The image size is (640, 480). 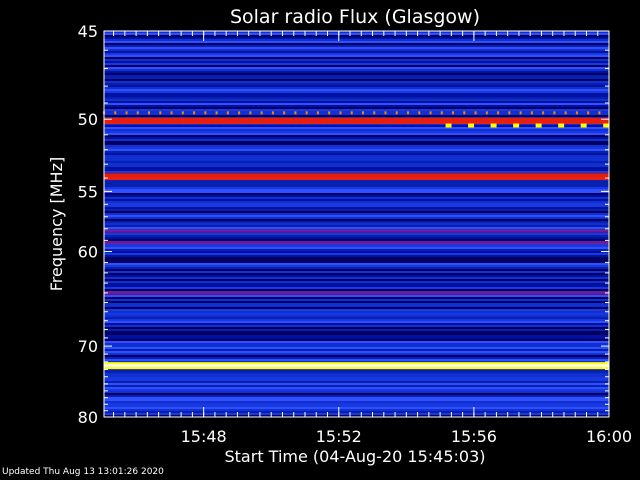 I want to click on x-tick-label: 15:56, so click(x=474, y=436).